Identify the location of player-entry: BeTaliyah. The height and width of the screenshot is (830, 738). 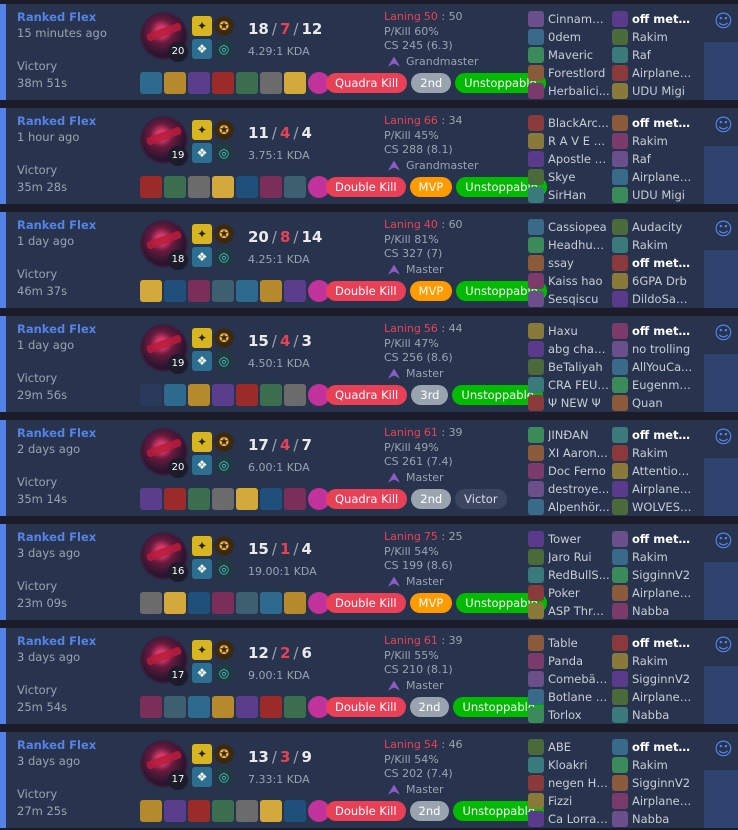
(570, 367).